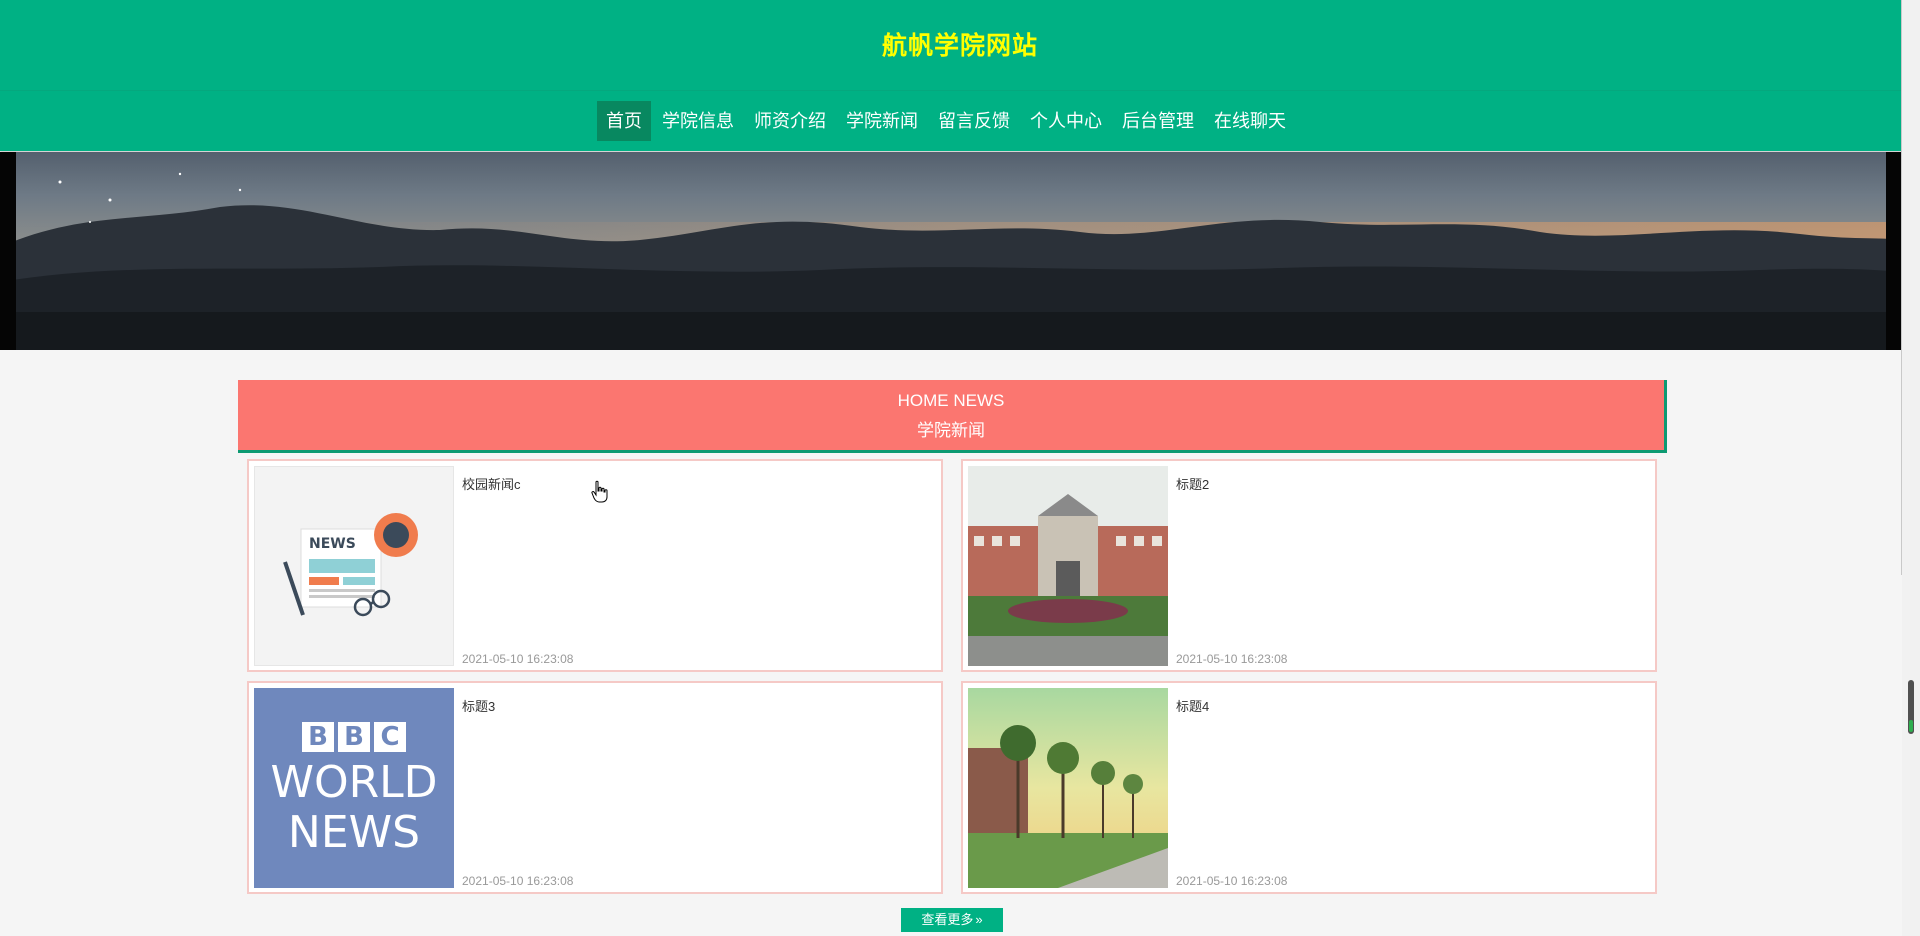  What do you see at coordinates (354, 782) in the screenshot?
I see `logo-text-world: WORLD` at bounding box center [354, 782].